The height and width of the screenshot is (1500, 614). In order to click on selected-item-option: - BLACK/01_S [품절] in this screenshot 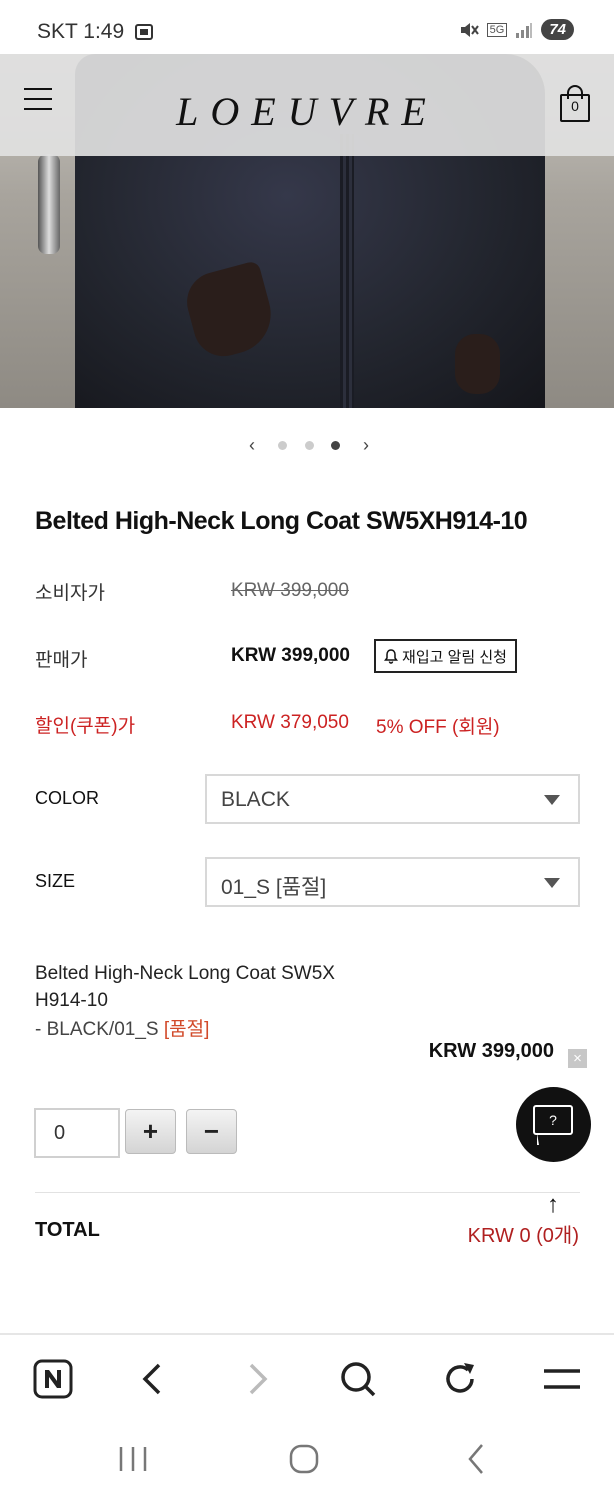, I will do `click(122, 1027)`.